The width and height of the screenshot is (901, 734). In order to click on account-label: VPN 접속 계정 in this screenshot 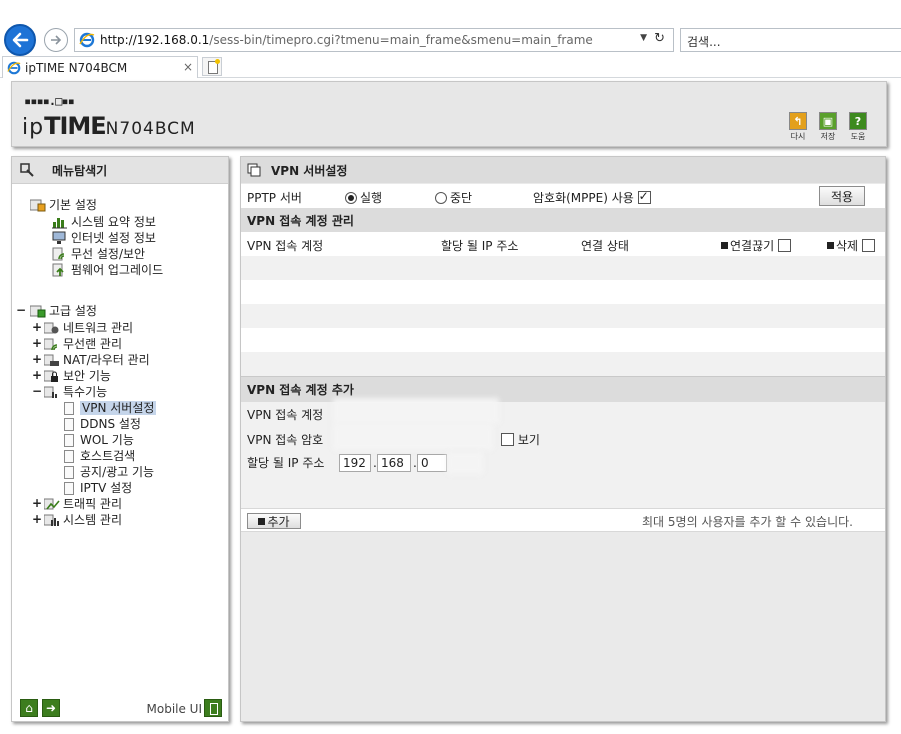, I will do `click(285, 415)`.